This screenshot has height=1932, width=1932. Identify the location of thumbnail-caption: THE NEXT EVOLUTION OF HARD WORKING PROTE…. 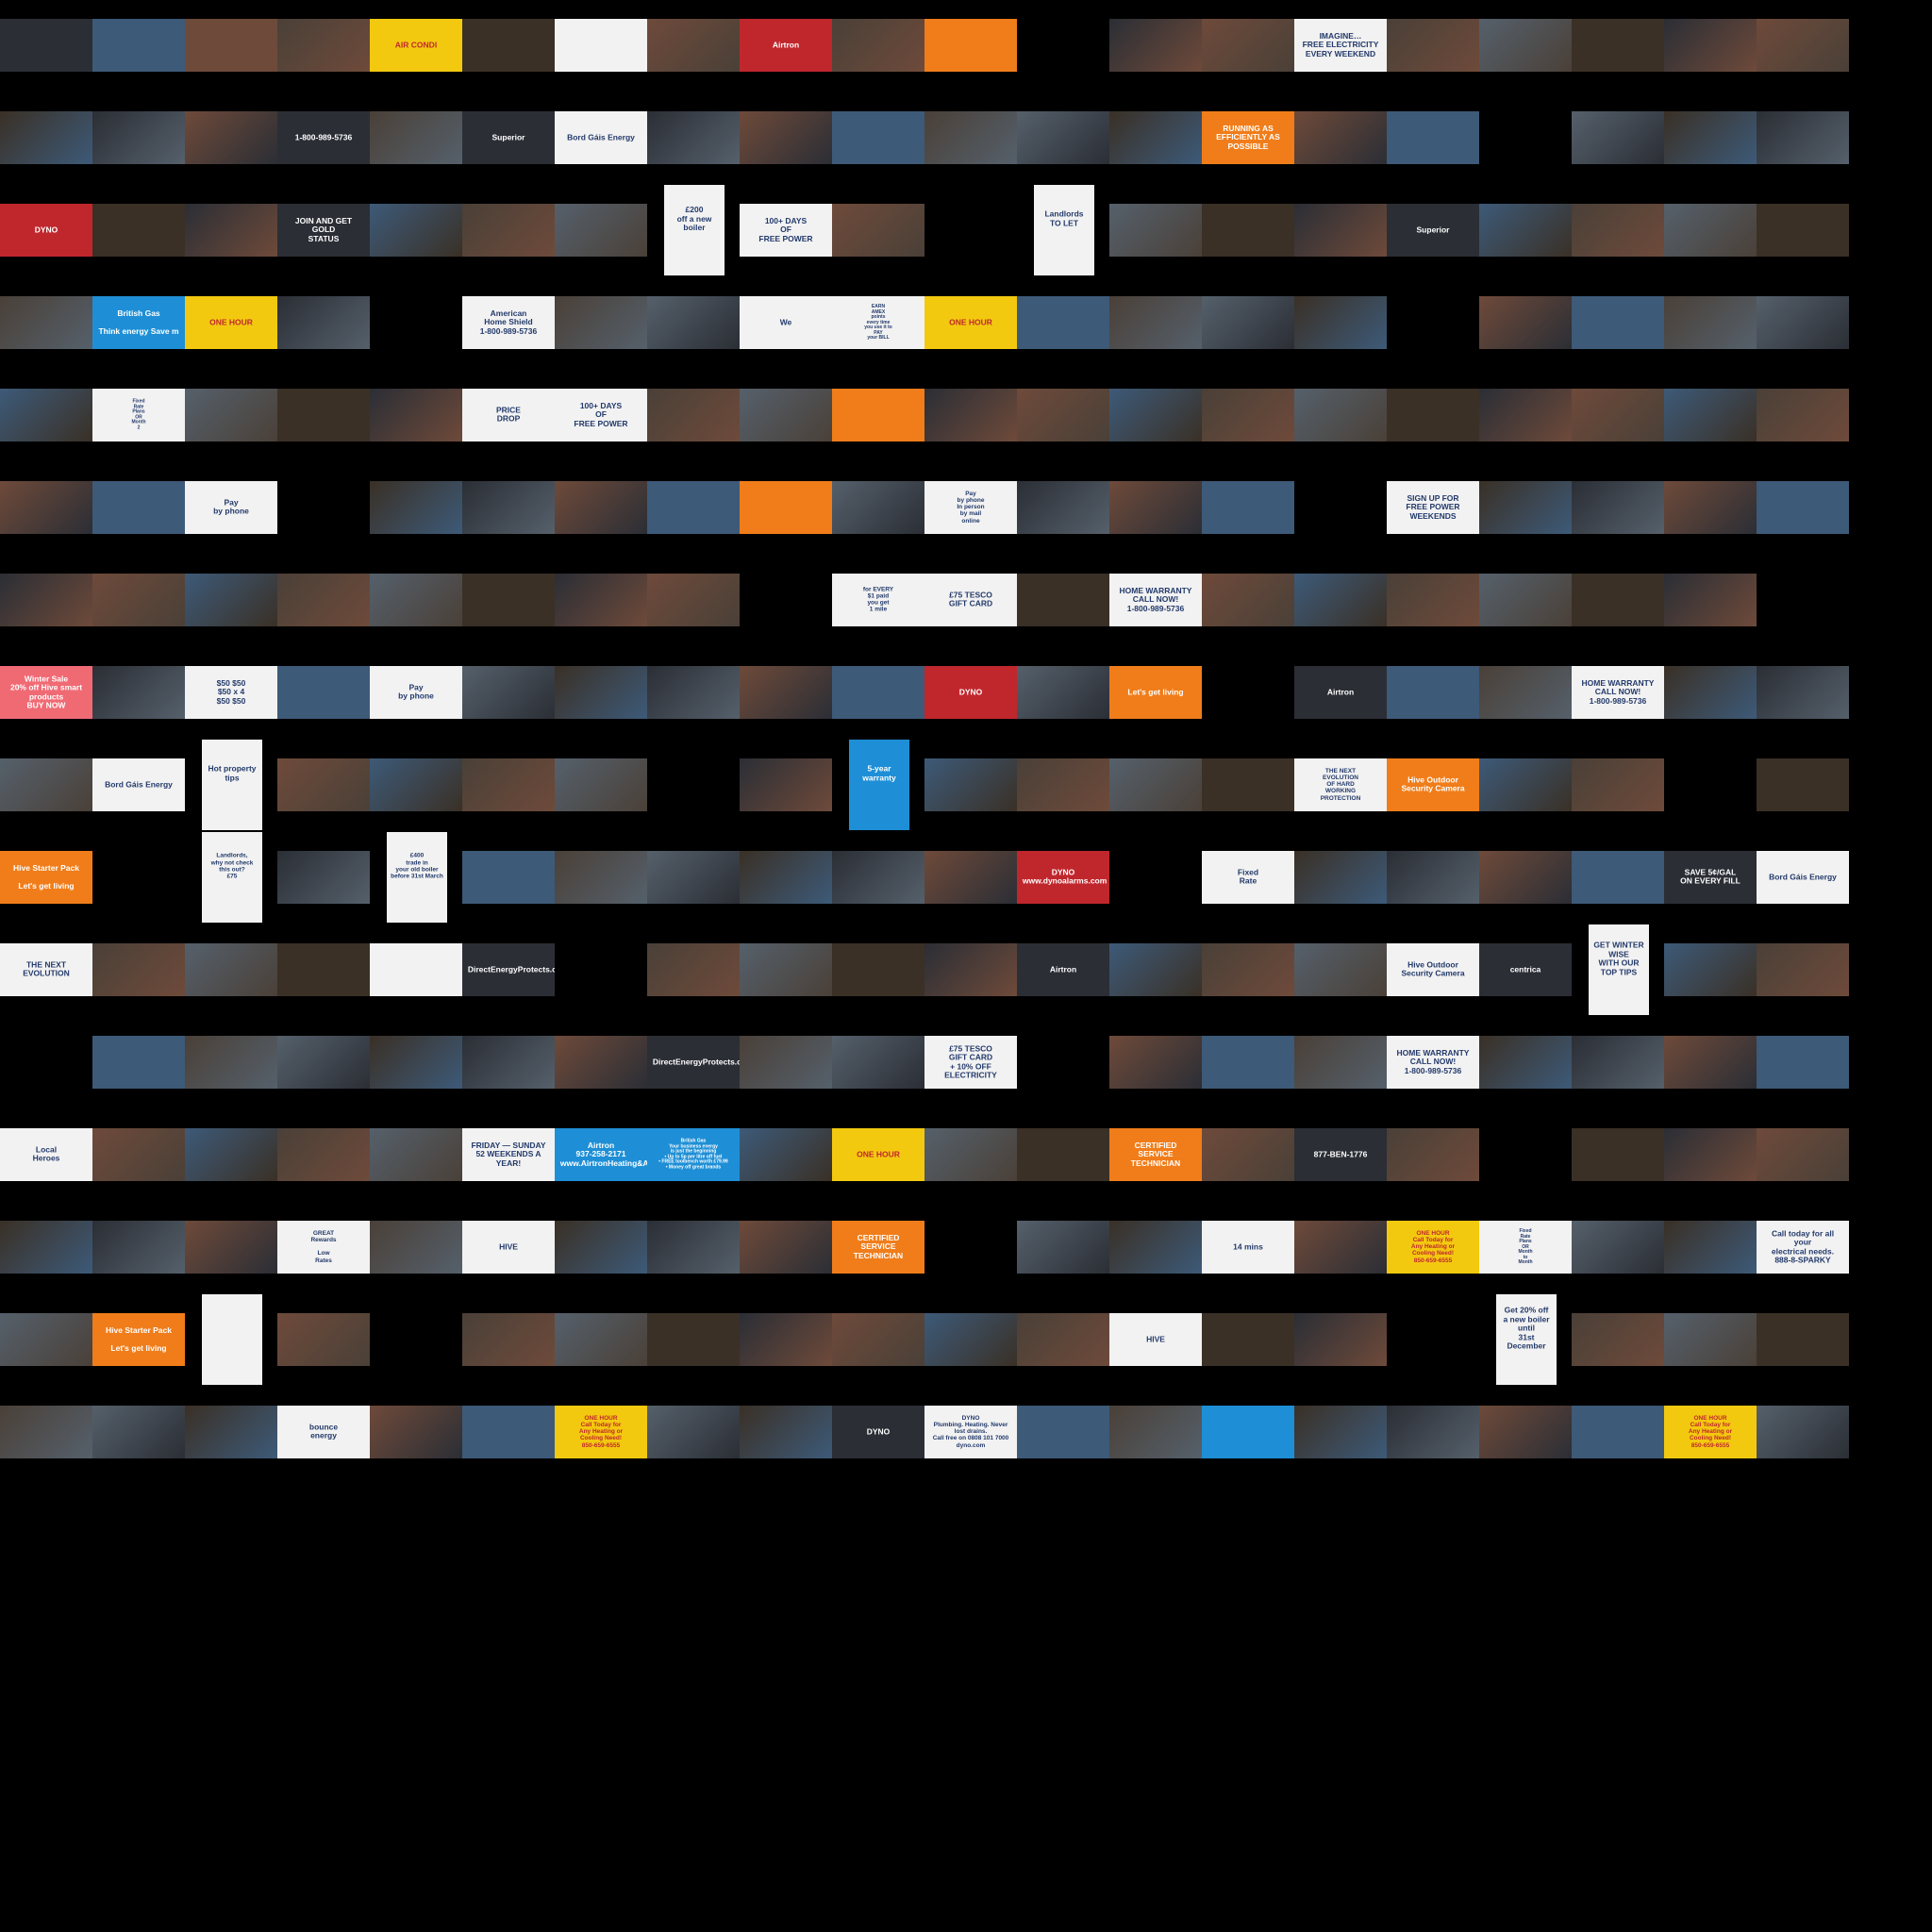
(1341, 785).